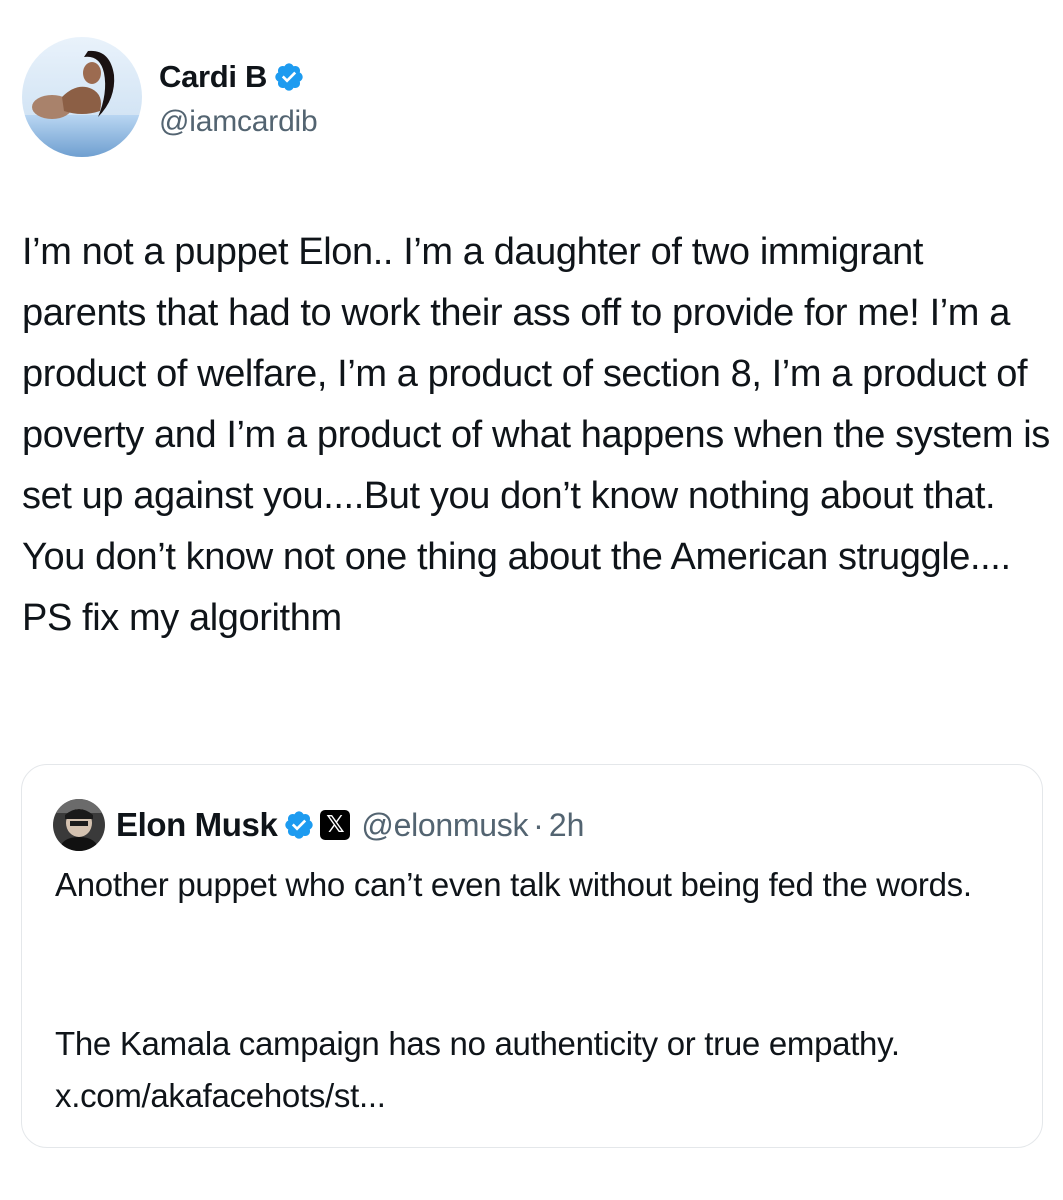  Describe the element at coordinates (213, 77) in the screenshot. I see `author-display-name: Cardi B` at that location.